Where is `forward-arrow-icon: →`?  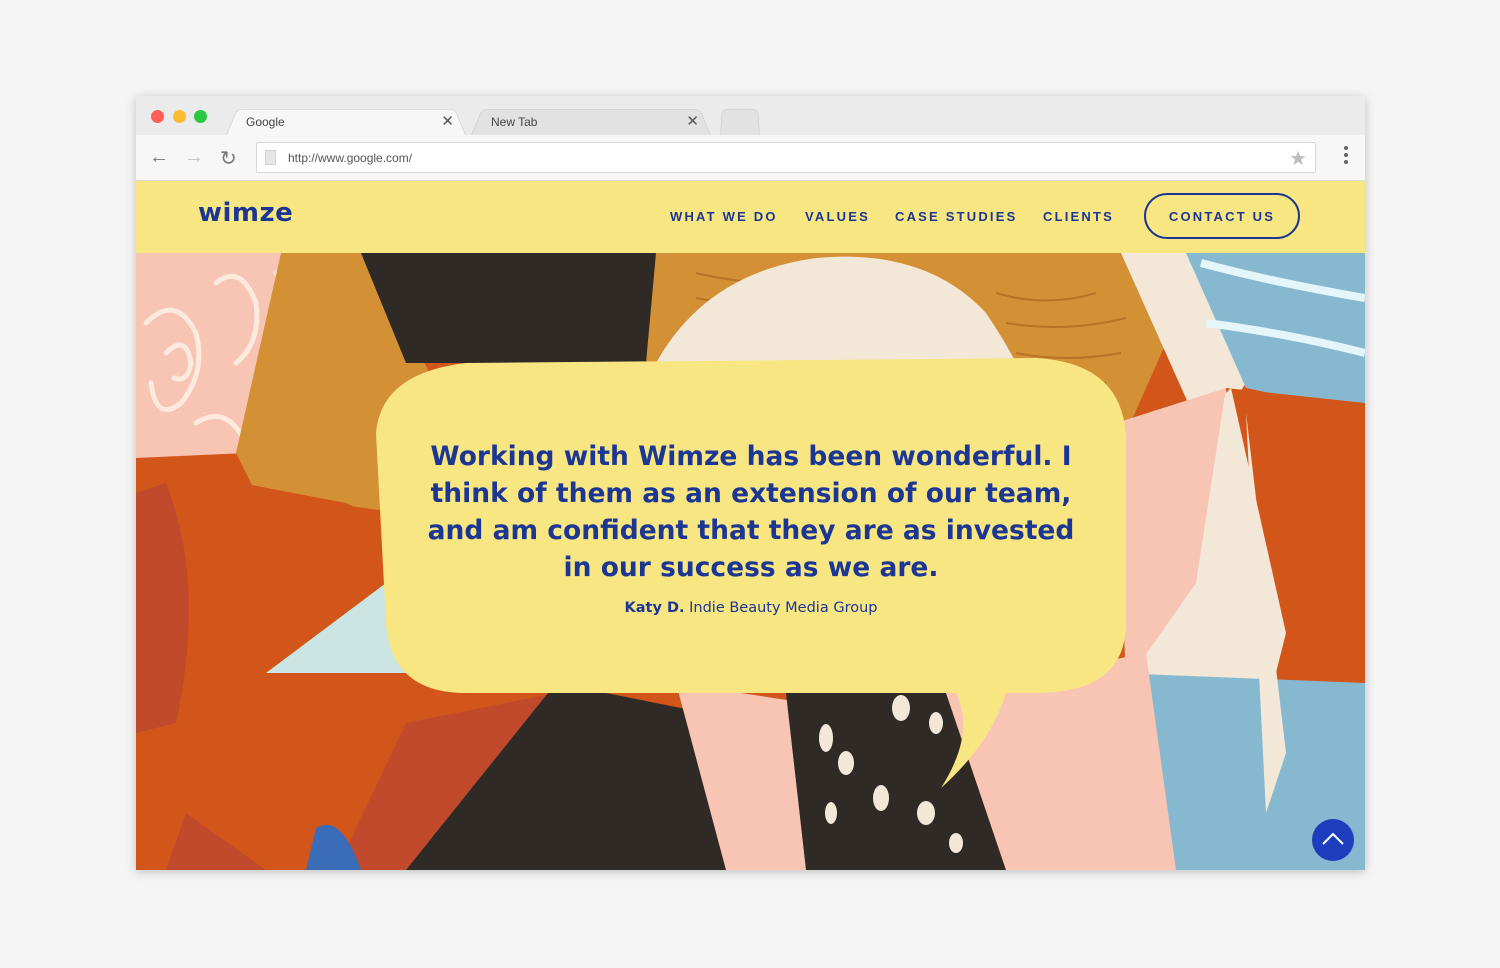 forward-arrow-icon: → is located at coordinates (194, 157).